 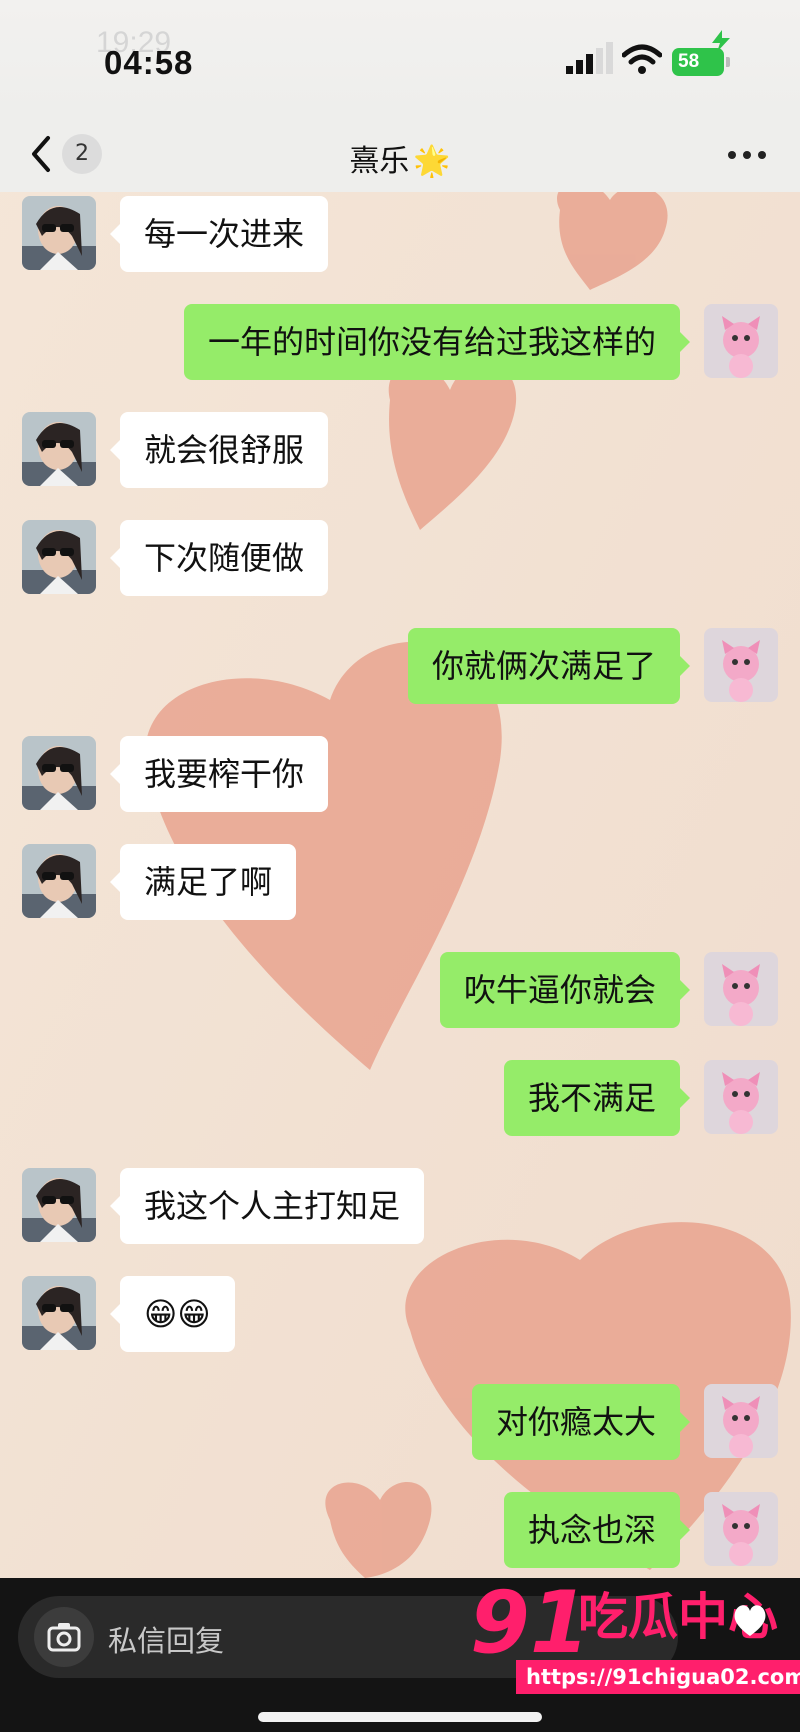 I want to click on camera-icon, so click(x=64, y=1637).